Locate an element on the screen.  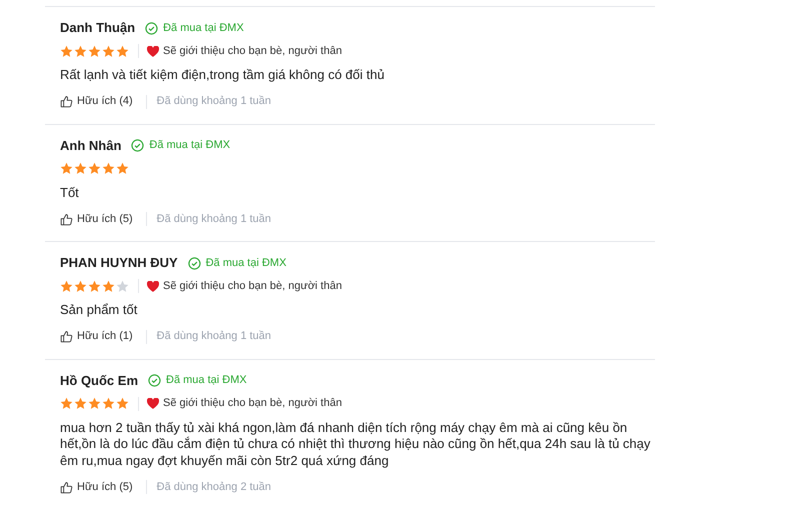
usage-duration: Đã dùng khoảng 2 tuần is located at coordinates (214, 487).